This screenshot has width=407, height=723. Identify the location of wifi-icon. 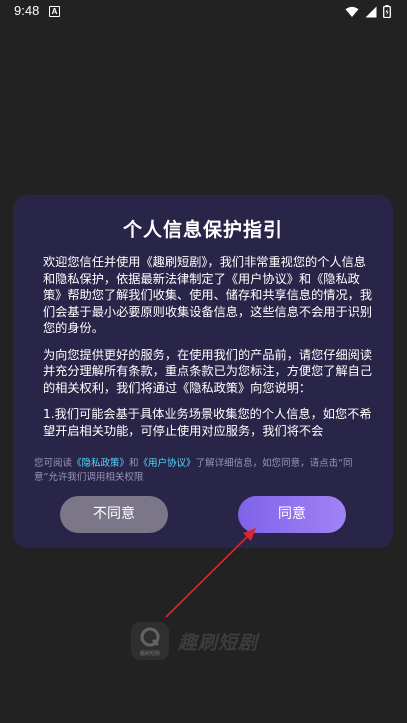
(352, 11).